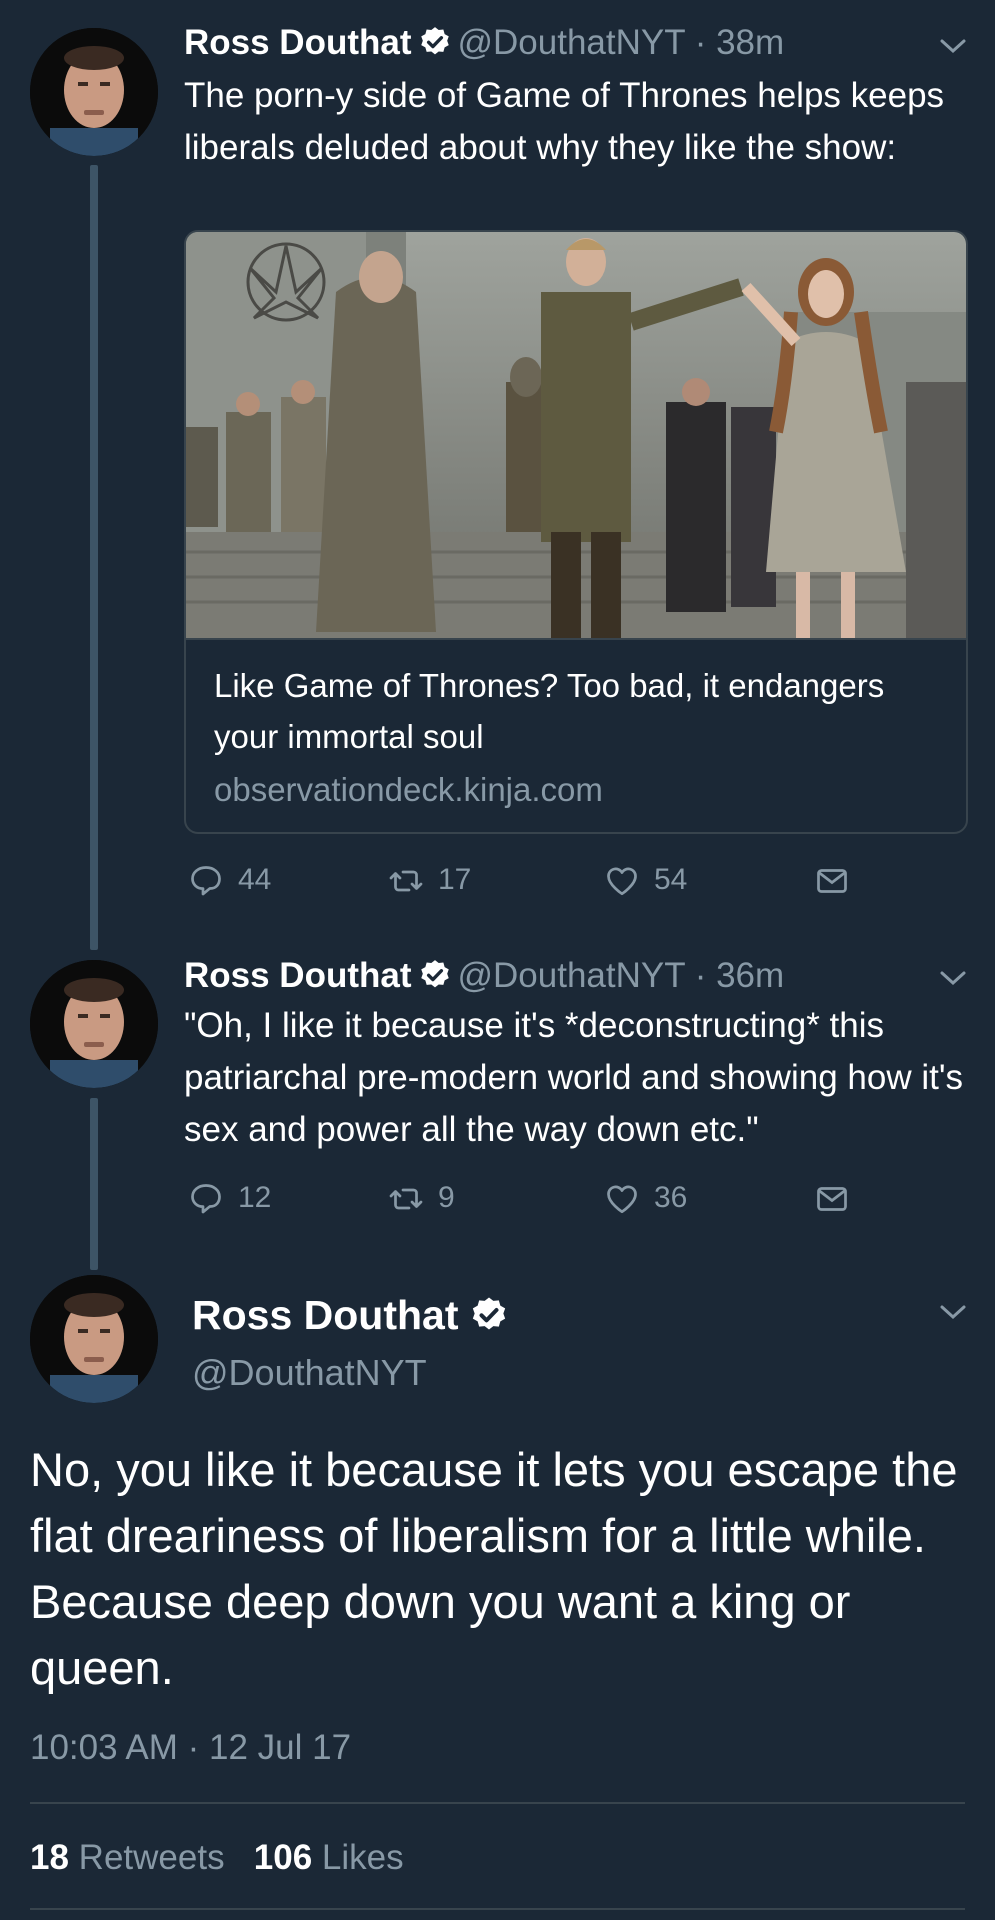  I want to click on like-count: 54, so click(671, 879).